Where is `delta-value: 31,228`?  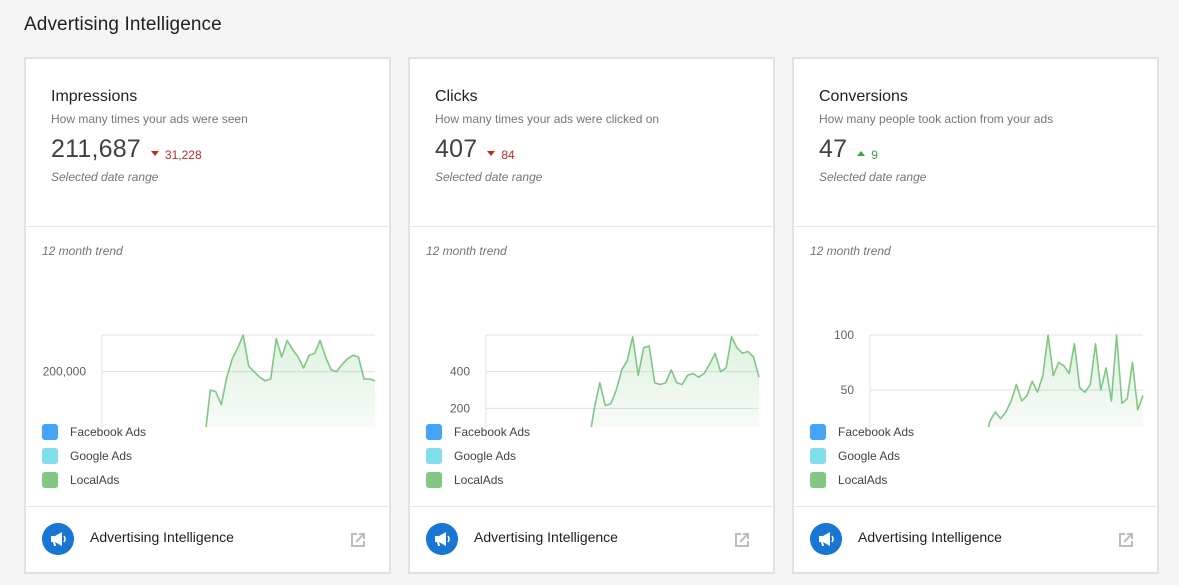 delta-value: 31,228 is located at coordinates (183, 154).